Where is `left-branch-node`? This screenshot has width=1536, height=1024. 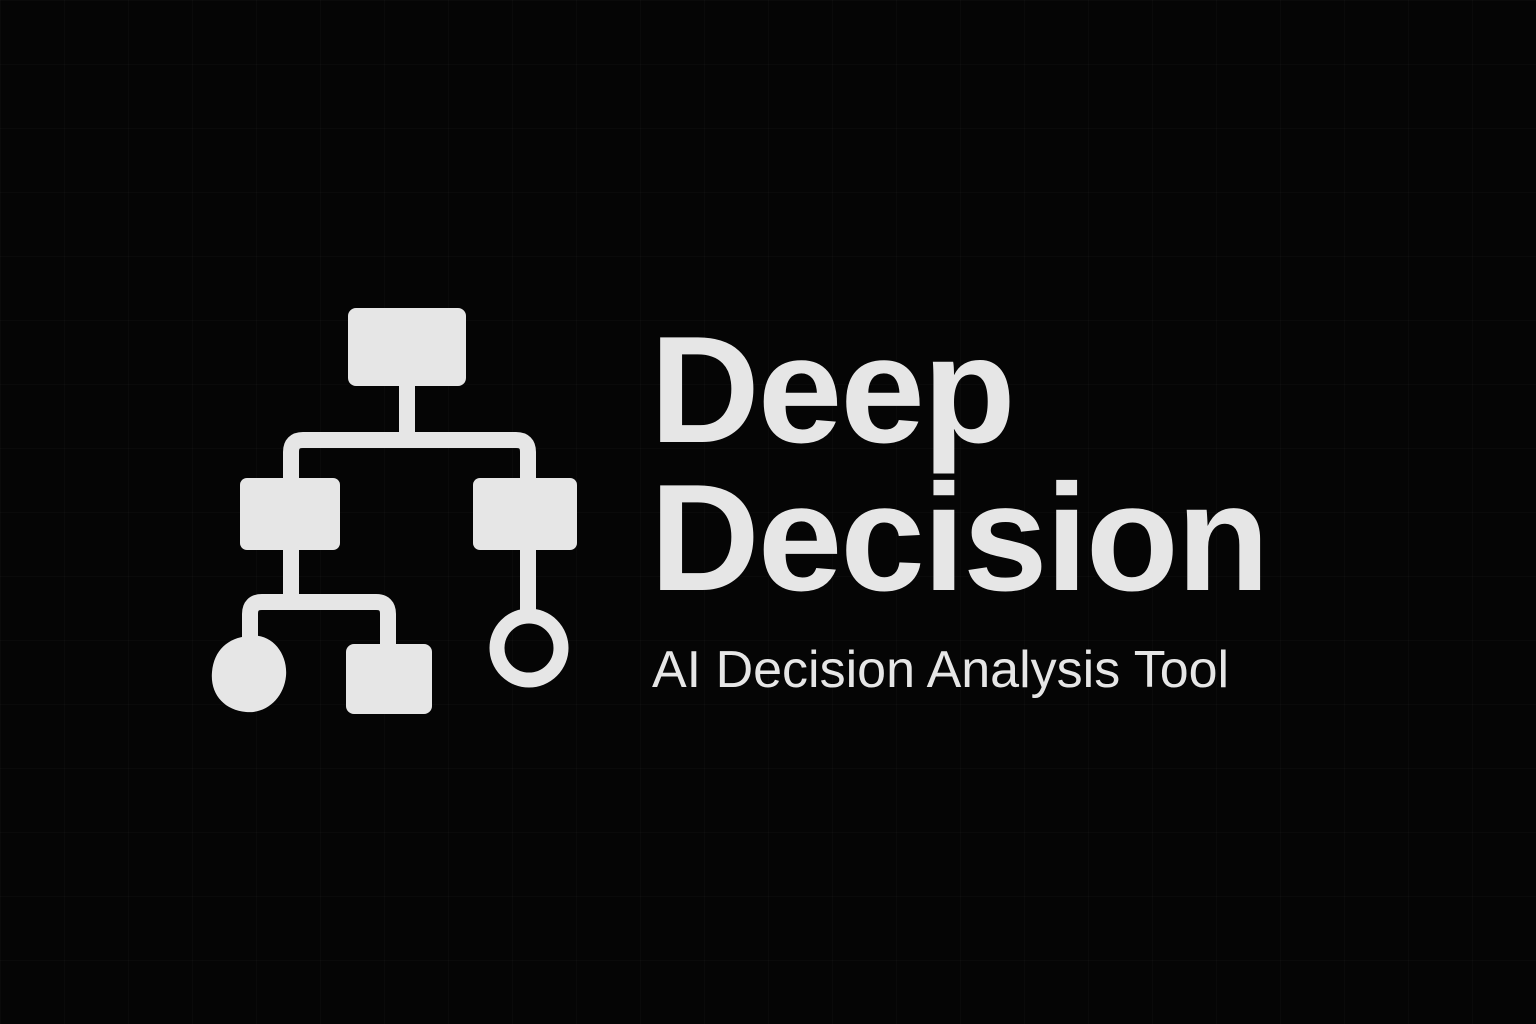 left-branch-node is located at coordinates (290, 514).